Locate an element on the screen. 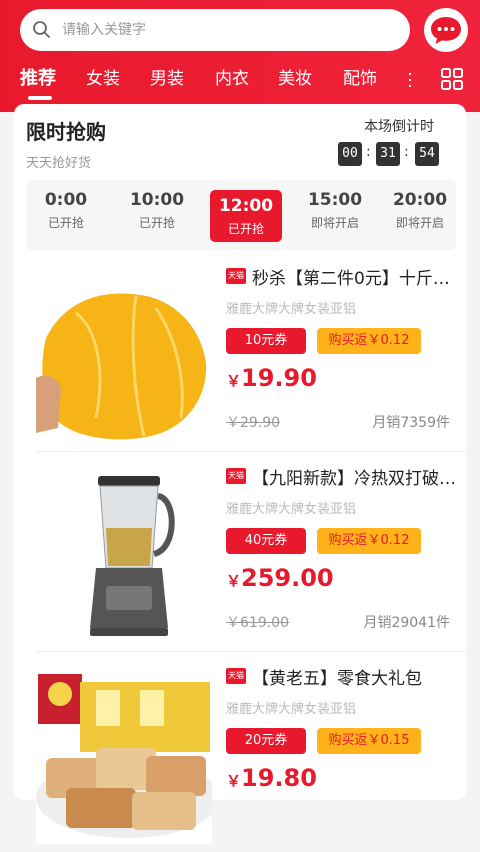 The width and height of the screenshot is (480, 852). tab-men: 男装 is located at coordinates (167, 76).